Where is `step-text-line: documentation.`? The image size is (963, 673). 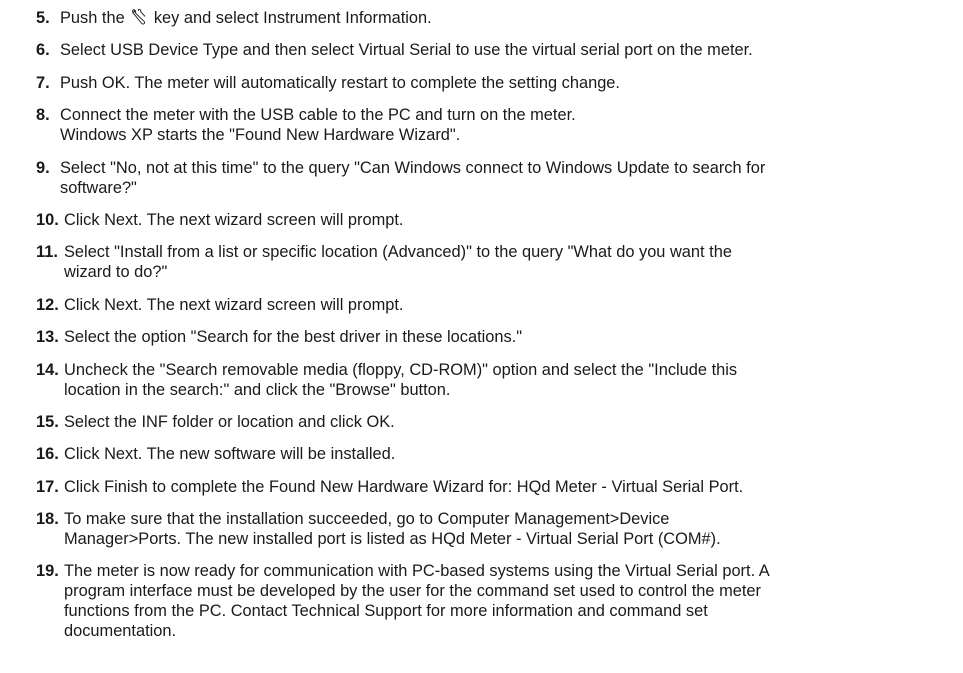 step-text-line: documentation. is located at coordinates (120, 631).